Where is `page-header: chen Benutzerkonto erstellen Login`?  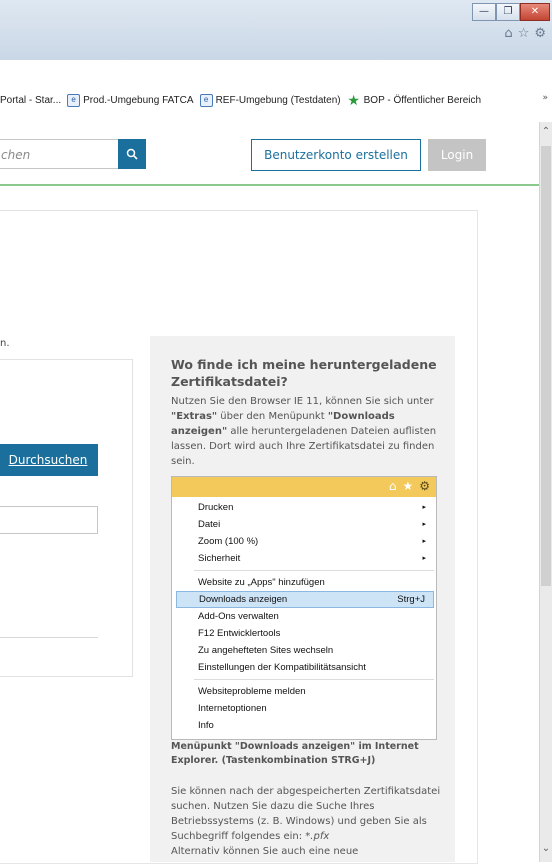 page-header: chen Benutzerkonto erstellen Login is located at coordinates (270, 154).